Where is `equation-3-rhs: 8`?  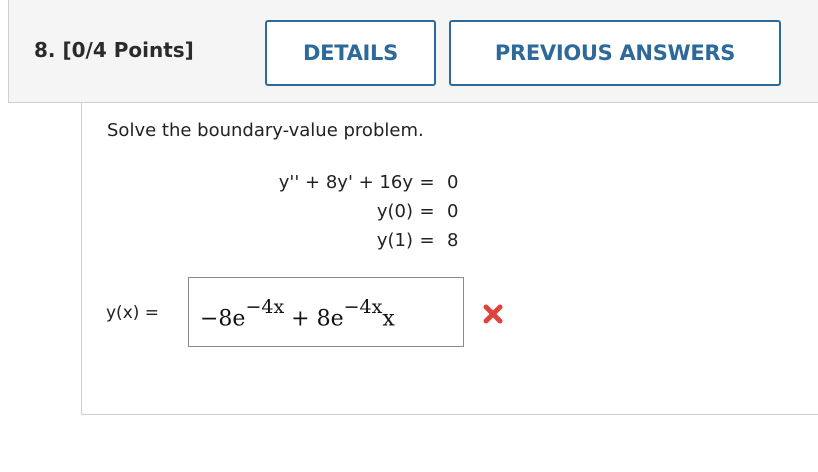
equation-3-rhs: 8 is located at coordinates (453, 240).